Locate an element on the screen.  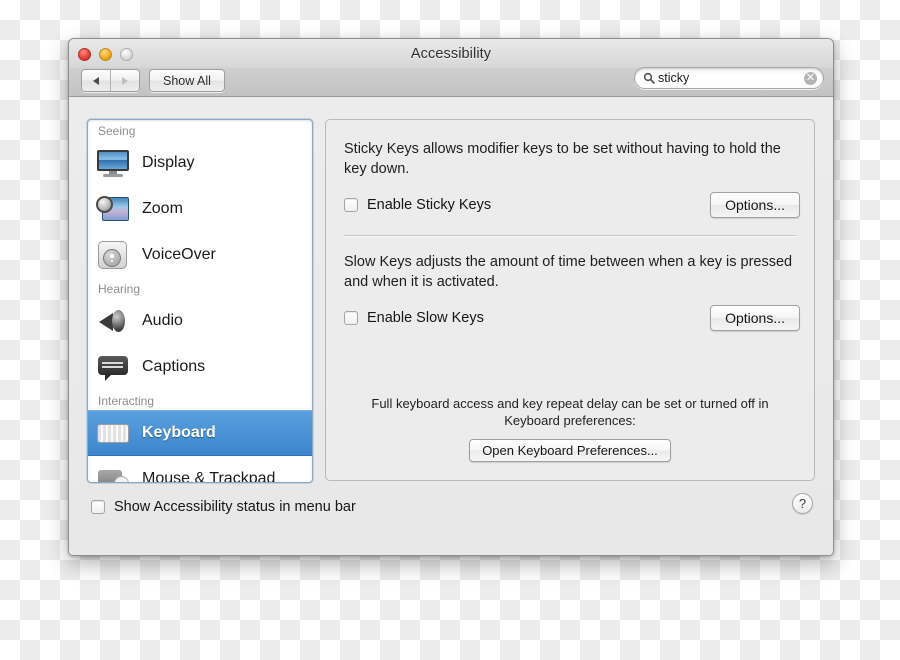
sidebar-item-voiceover: VoiceOver is located at coordinates (200, 255).